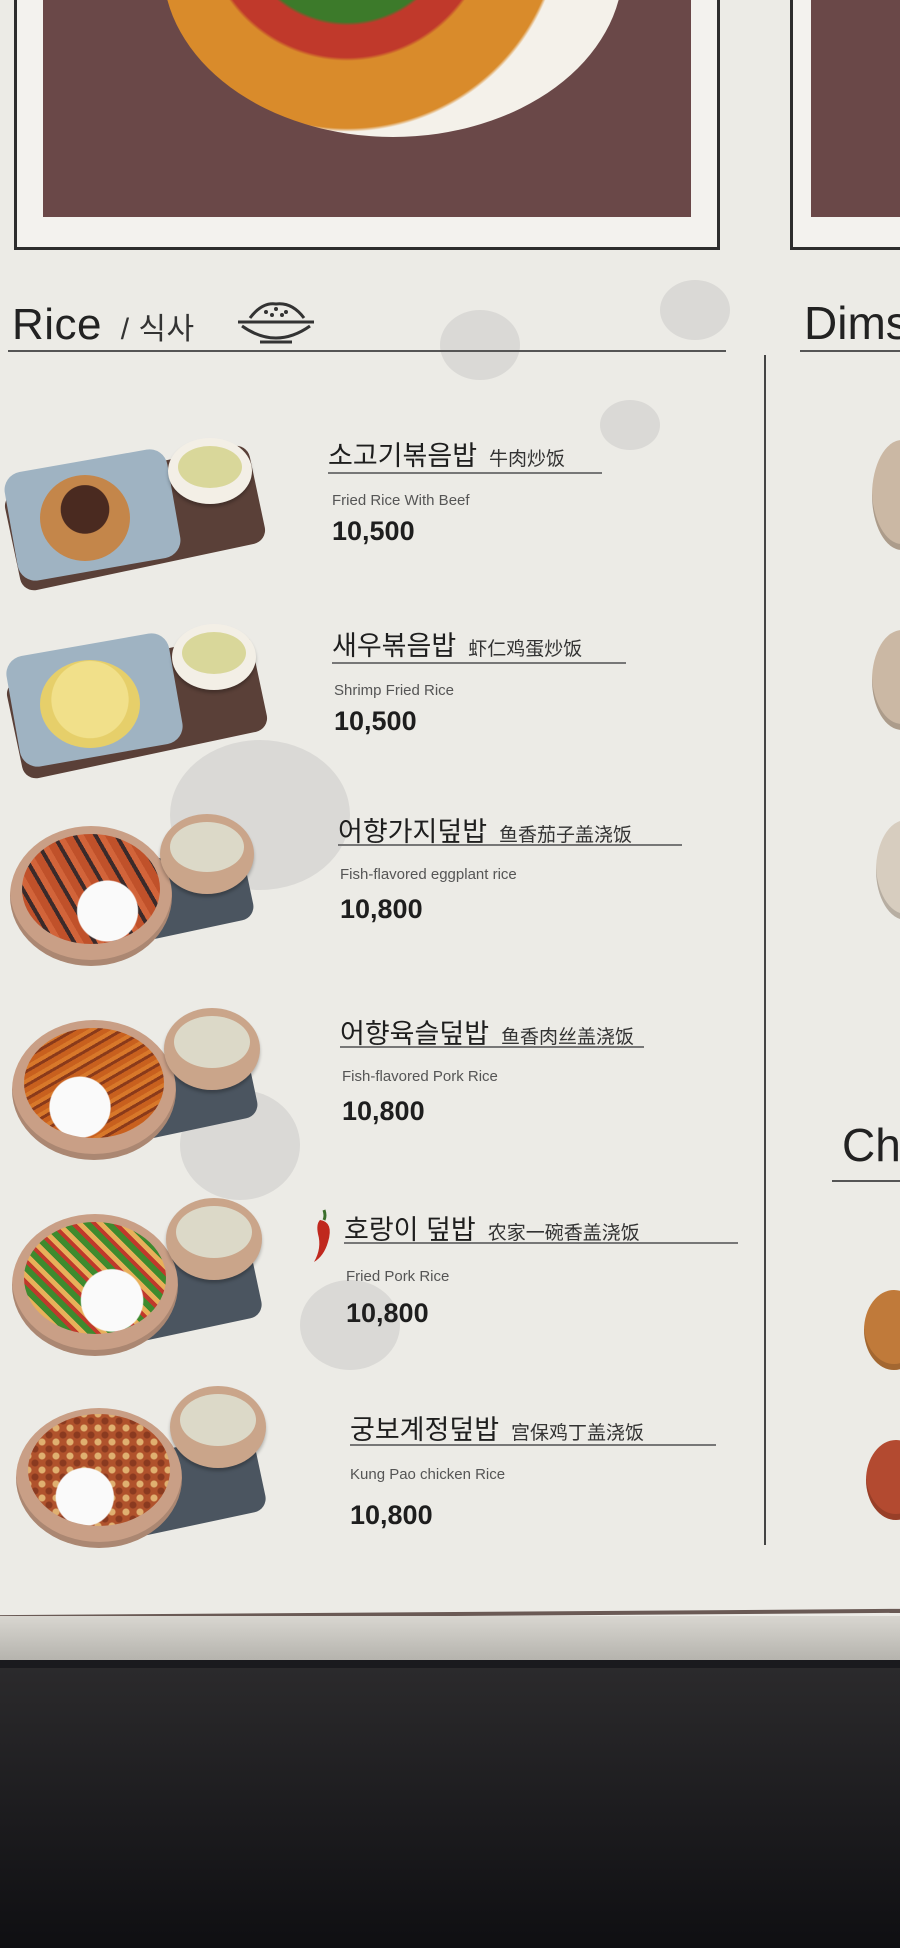 The image size is (900, 1948). Describe the element at coordinates (394, 690) in the screenshot. I see `item-name-english: Shrimp Fried Rice` at that location.